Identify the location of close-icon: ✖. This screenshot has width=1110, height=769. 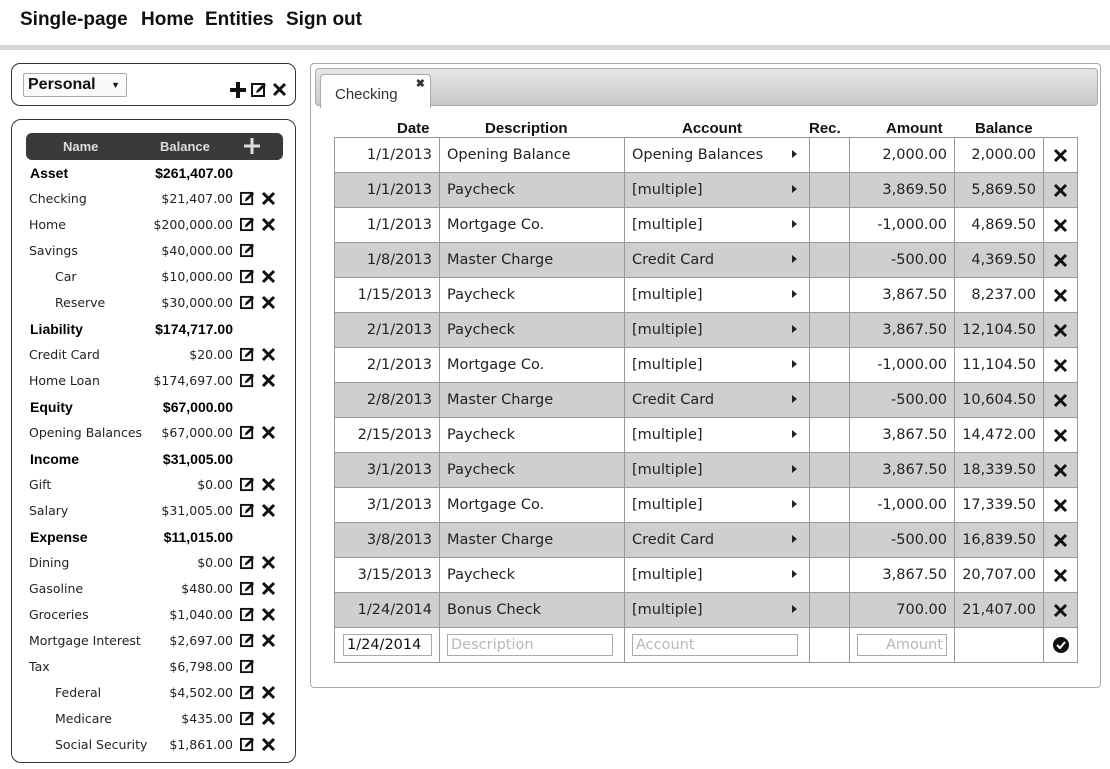
(420, 83).